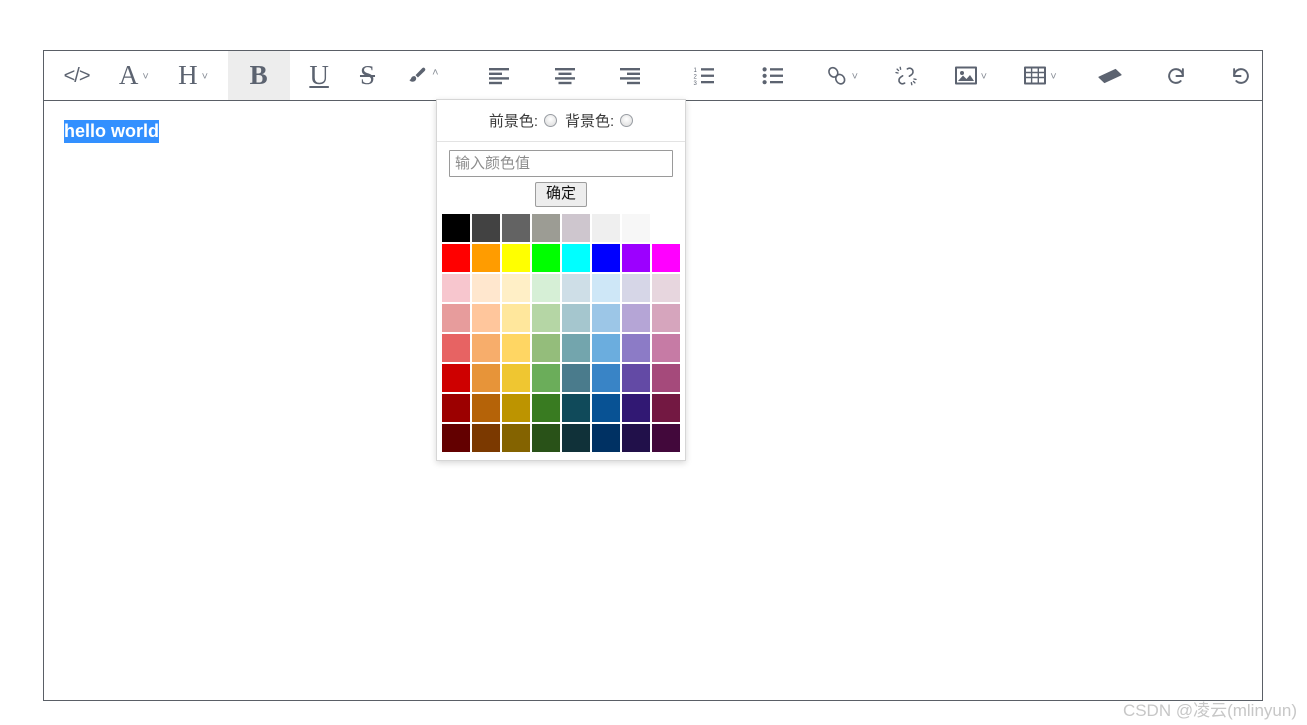 Image resolution: width=1307 pixels, height=725 pixels. Describe the element at coordinates (319, 75) in the screenshot. I see `underline-button: U` at that location.